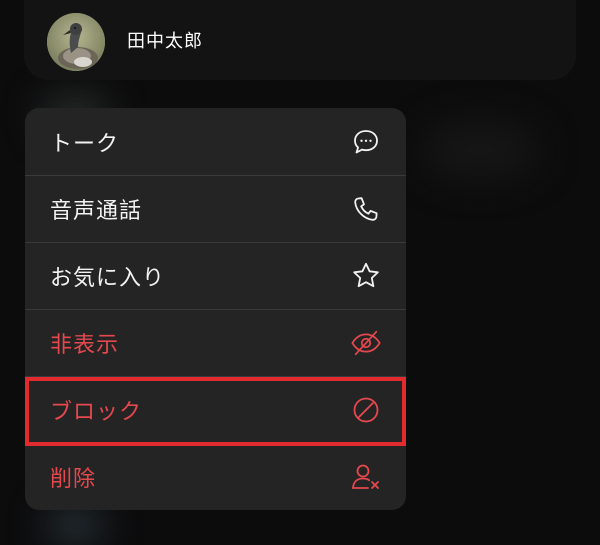 This screenshot has width=600, height=545. Describe the element at coordinates (76, 42) in the screenshot. I see `contact-avatar` at that location.